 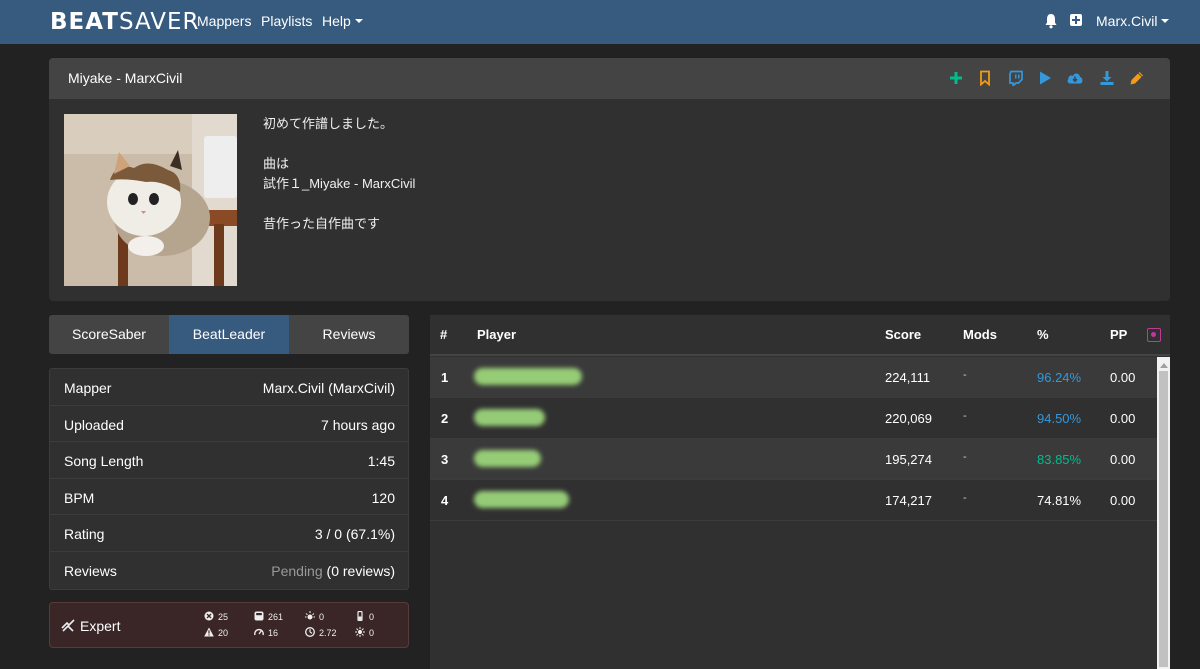 I want to click on warning-count: 20, so click(x=216, y=632).